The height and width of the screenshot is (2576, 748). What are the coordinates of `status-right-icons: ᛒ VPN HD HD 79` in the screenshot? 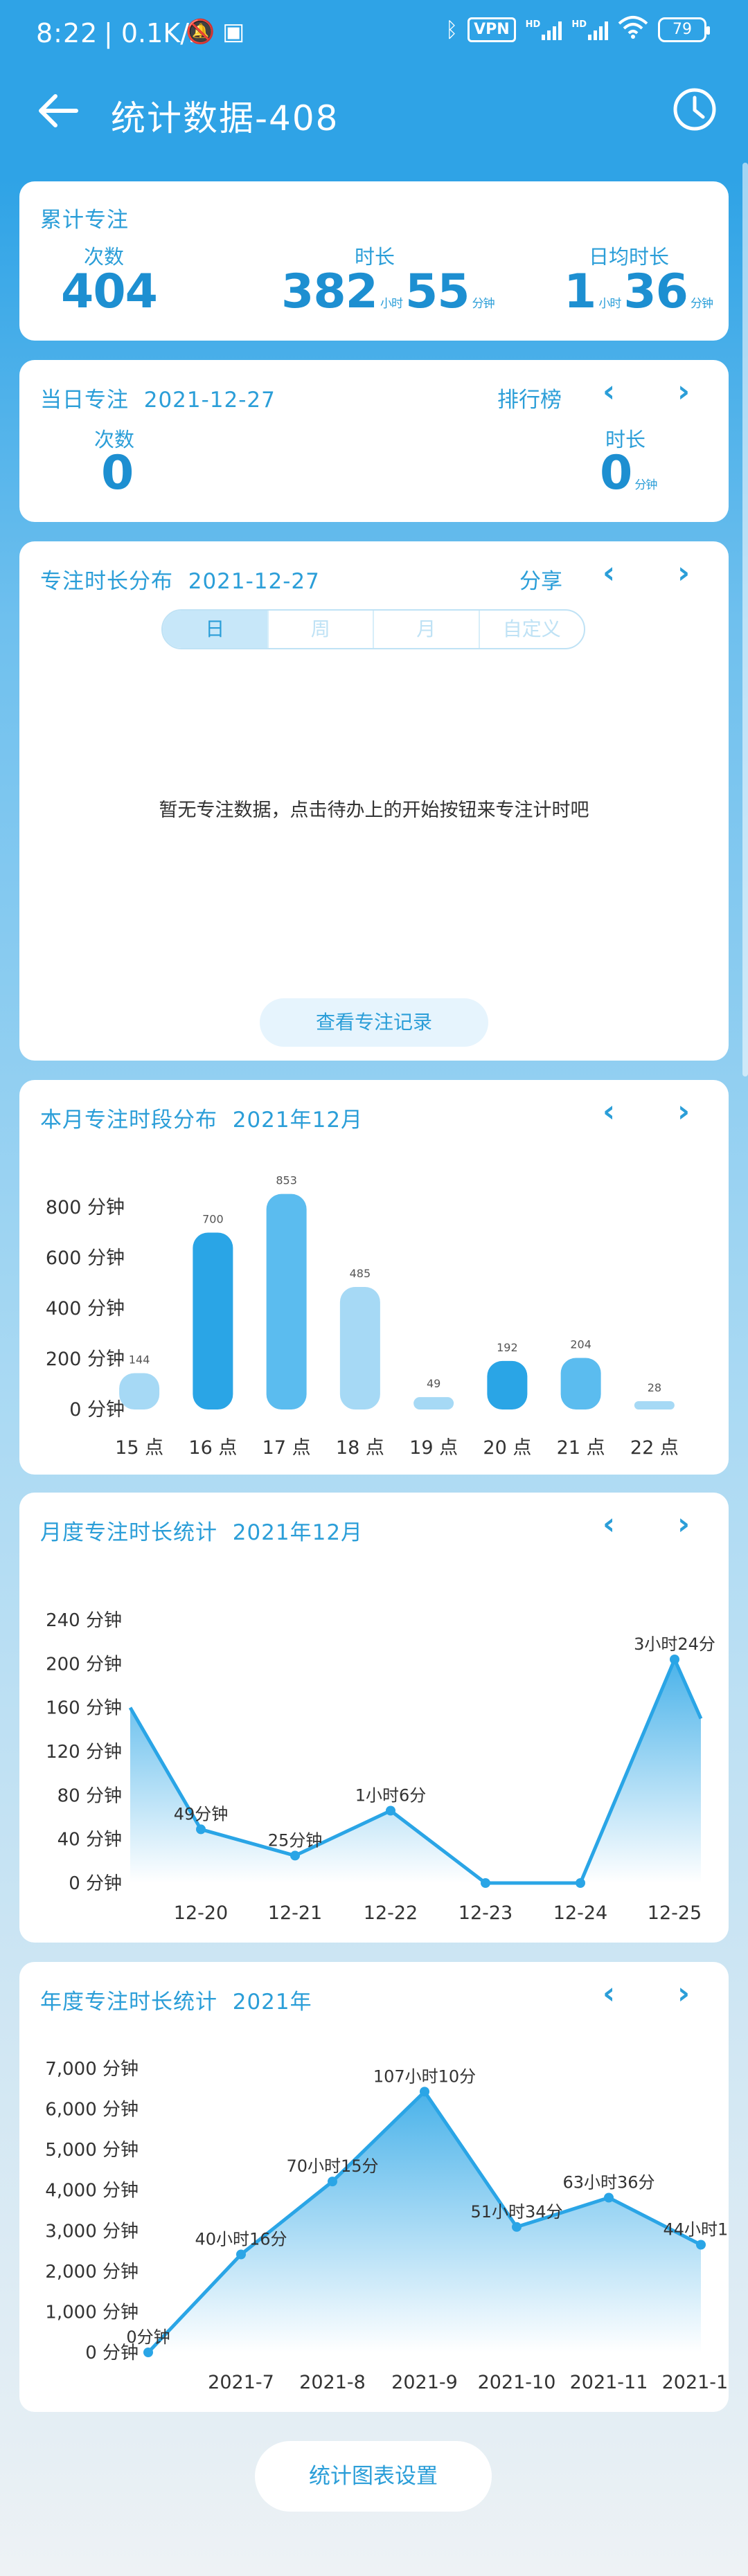 It's located at (577, 30).